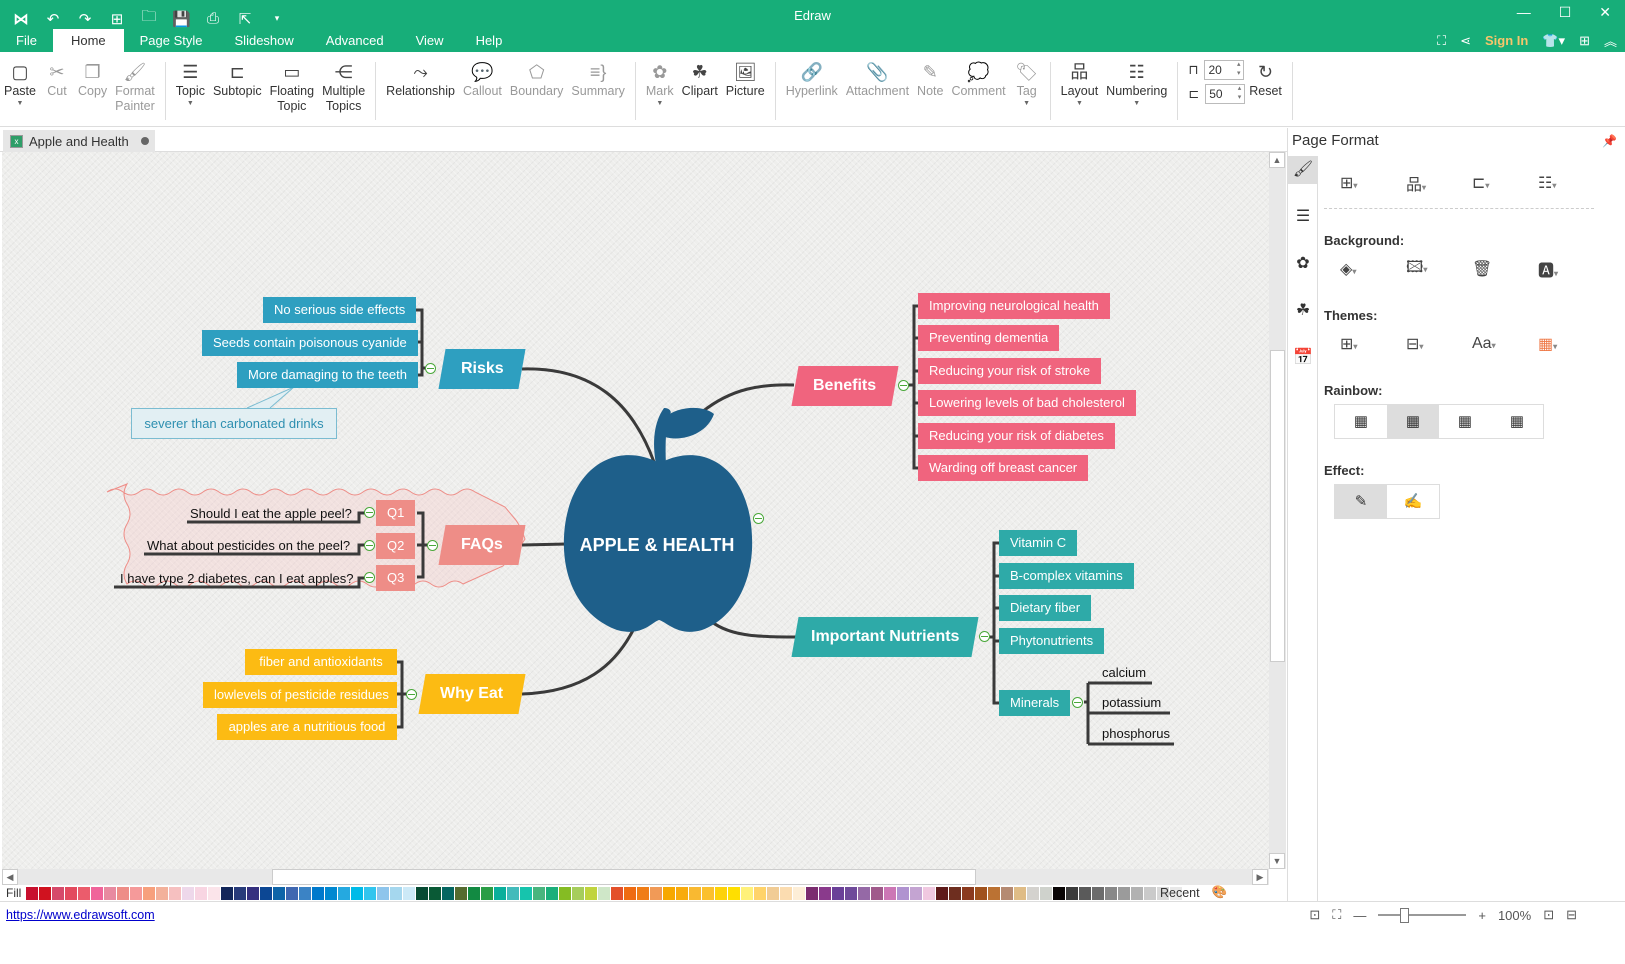 This screenshot has width=1625, height=964. What do you see at coordinates (1124, 672) in the screenshot?
I see `mineral-item: calcium` at bounding box center [1124, 672].